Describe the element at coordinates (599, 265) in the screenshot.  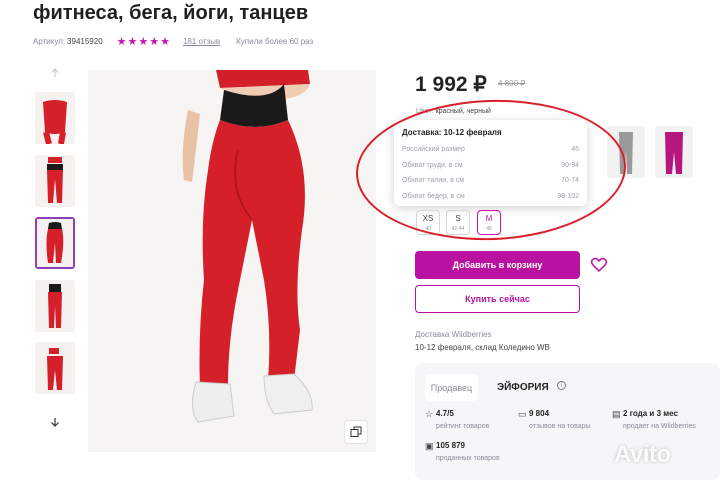
I see `favorite-heart-icon` at that location.